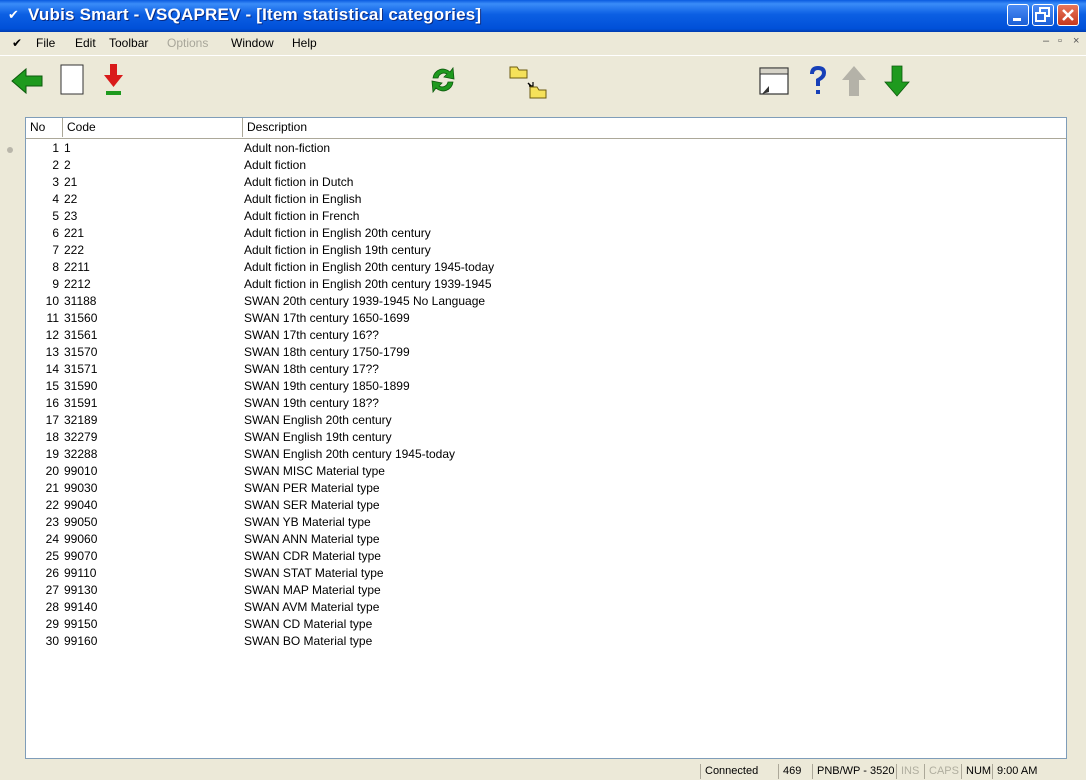 The image size is (1086, 780). Describe the element at coordinates (252, 43) in the screenshot. I see `menu-window: Window` at that location.